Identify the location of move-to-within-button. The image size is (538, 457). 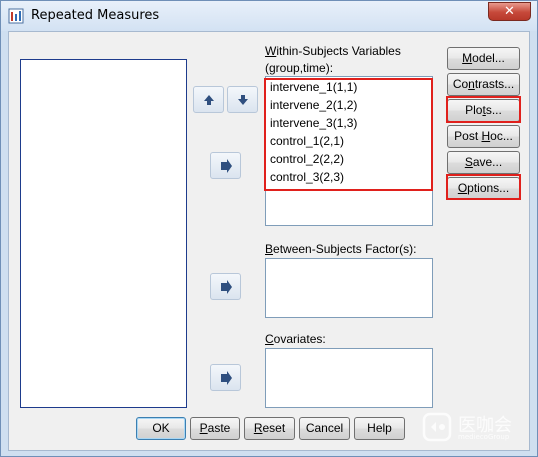
(225, 165).